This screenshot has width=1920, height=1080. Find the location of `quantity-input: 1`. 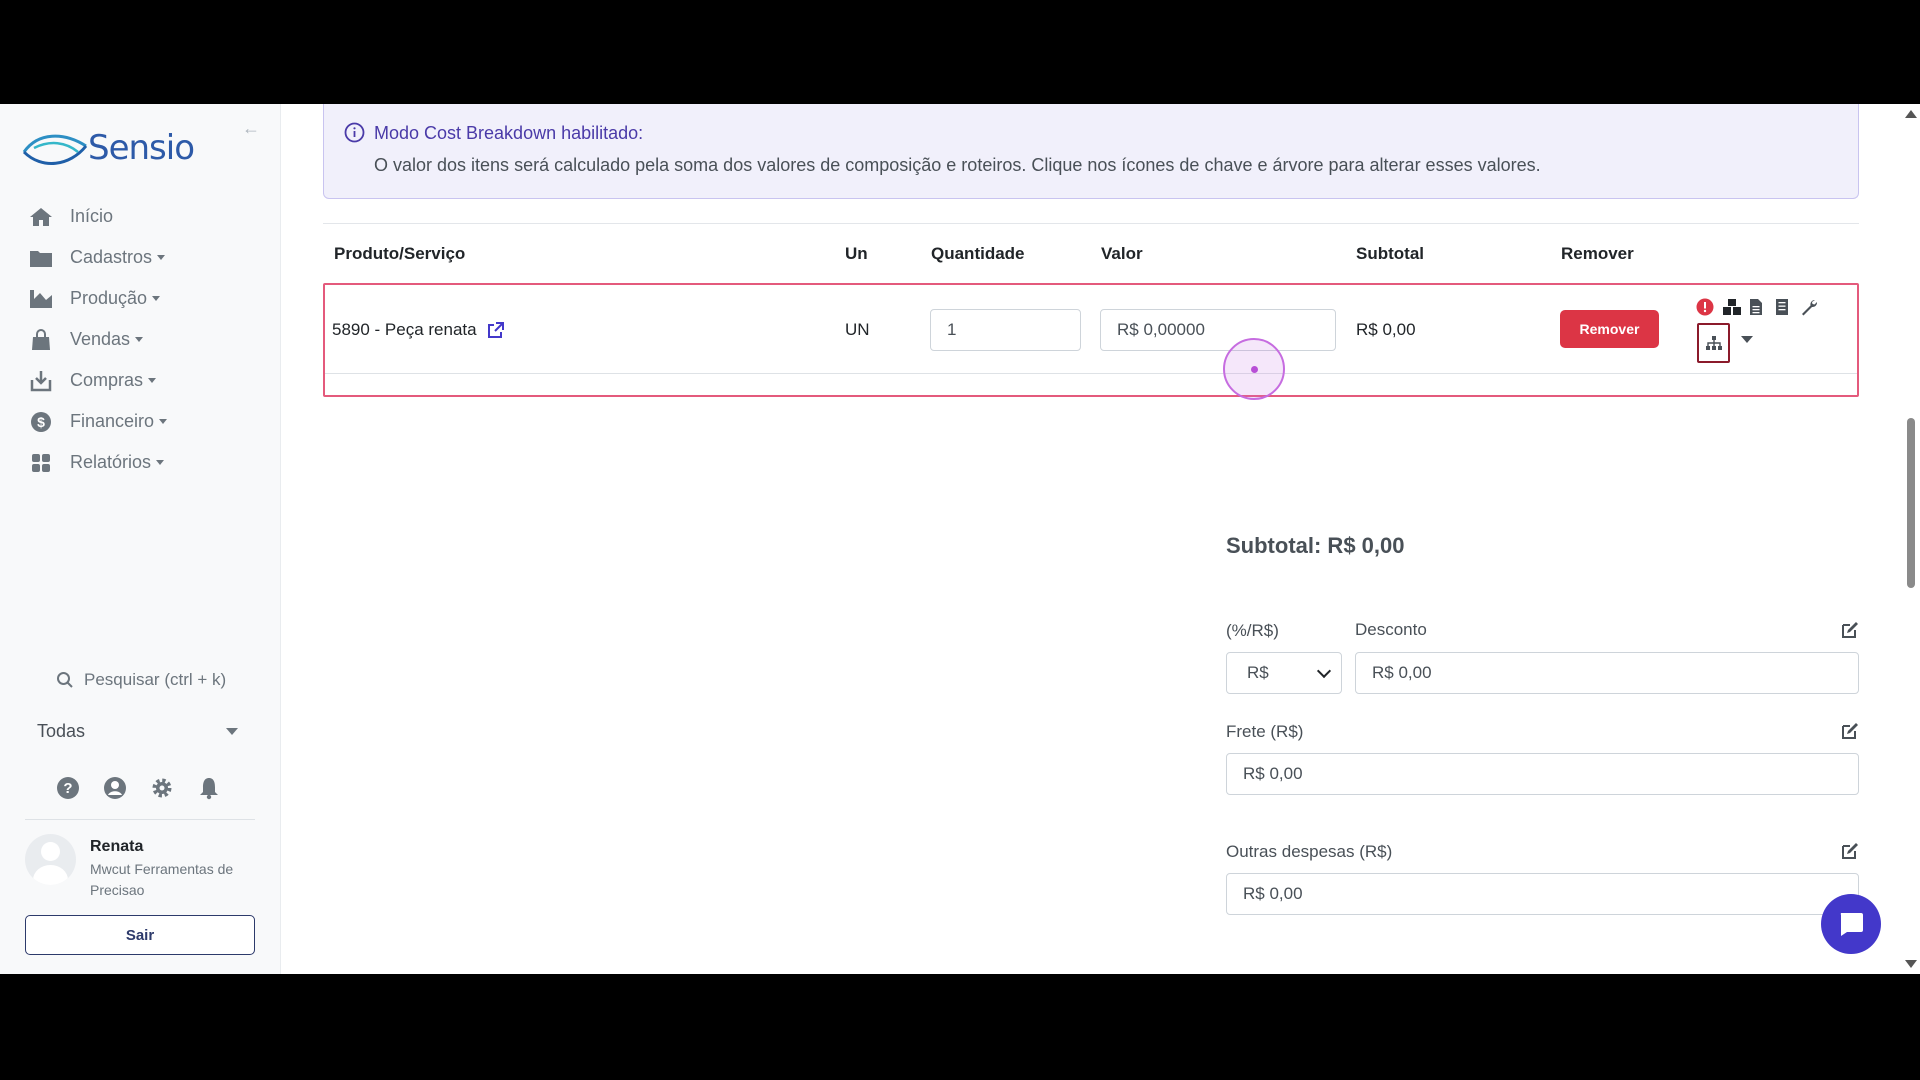

quantity-input: 1 is located at coordinates (1005, 330).